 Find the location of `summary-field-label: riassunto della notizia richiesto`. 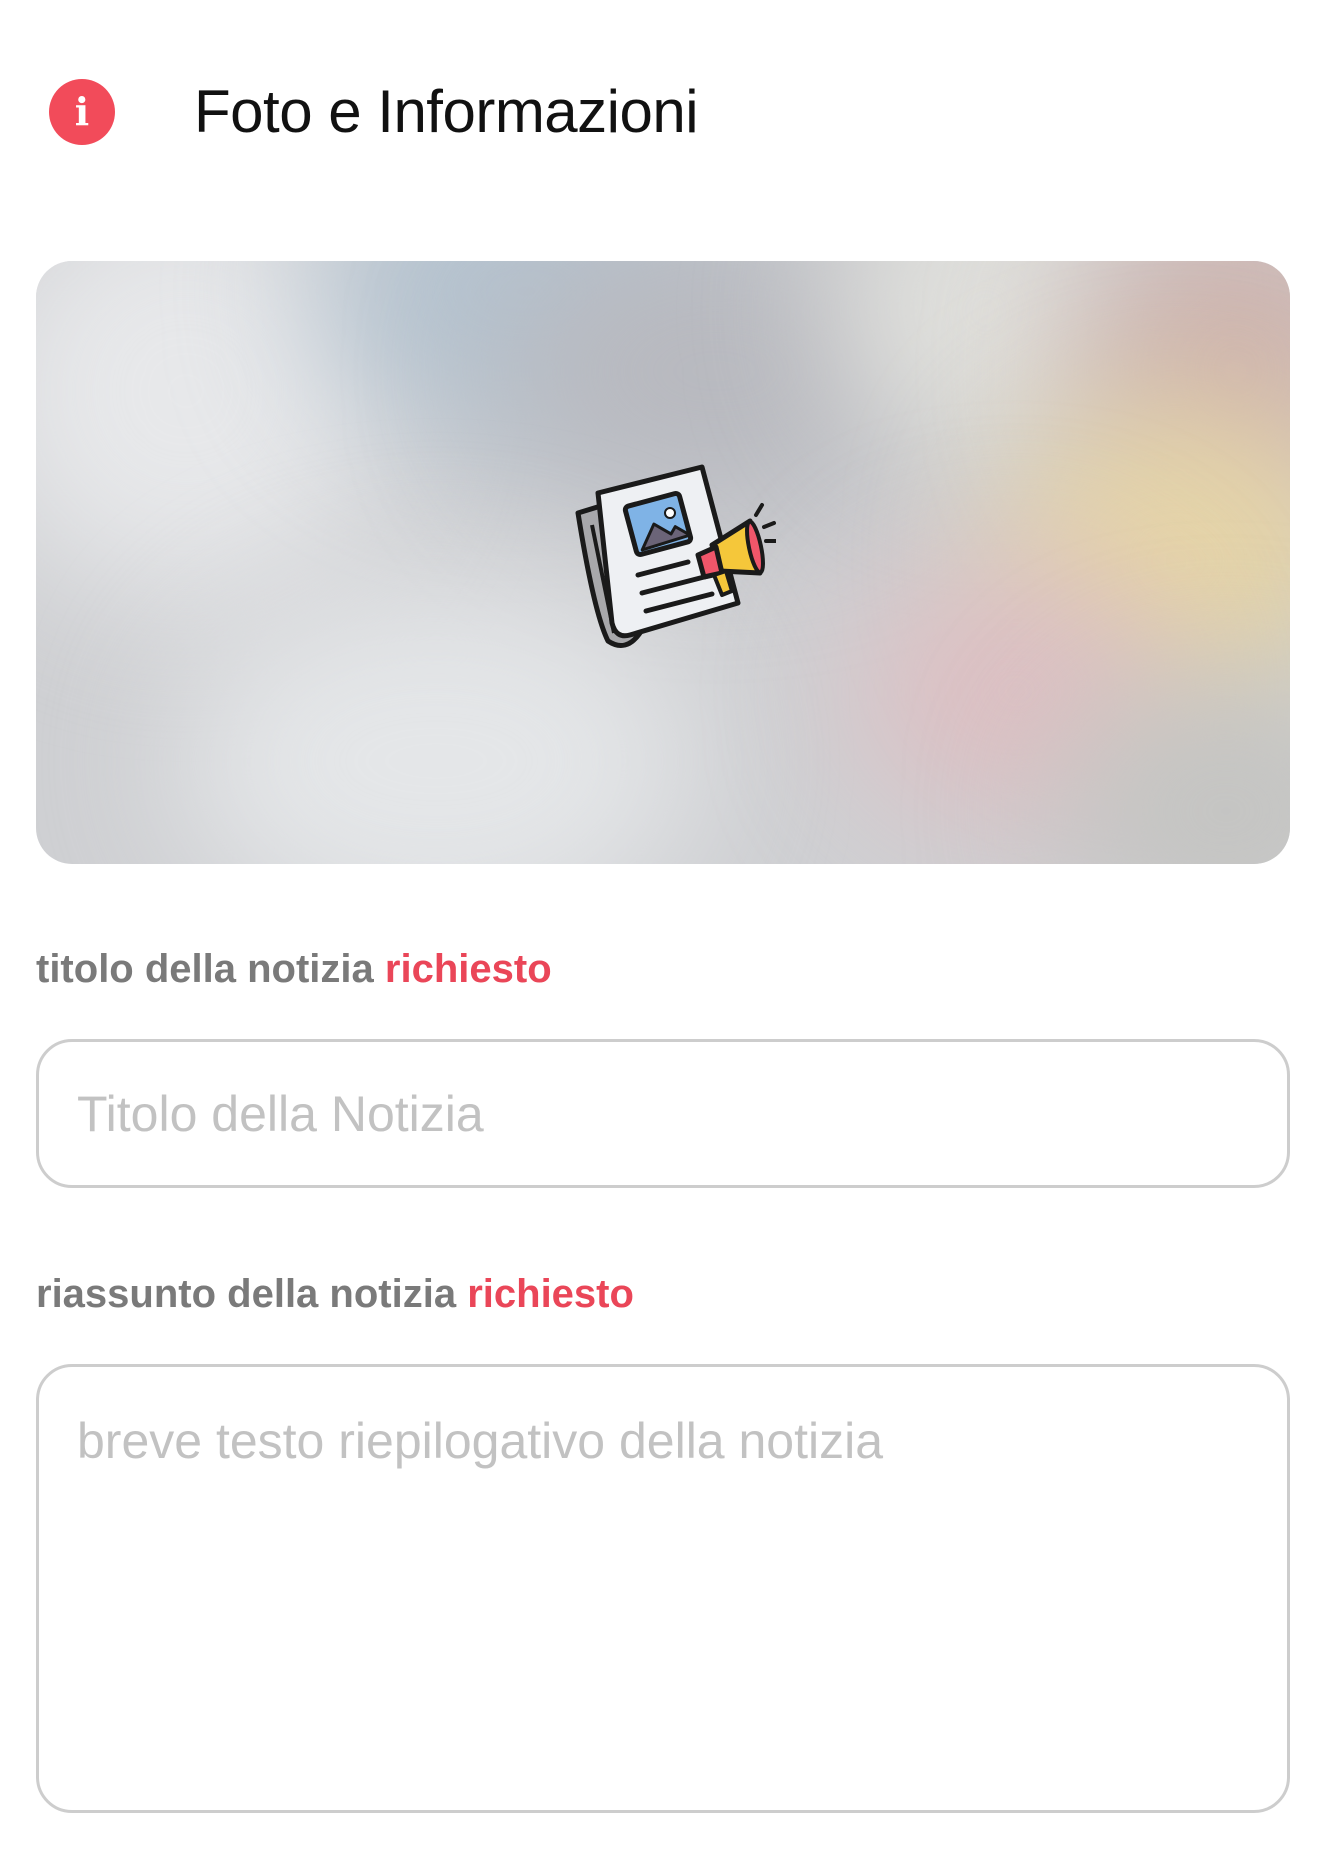

summary-field-label: riassunto della notizia richiesto is located at coordinates (335, 1294).